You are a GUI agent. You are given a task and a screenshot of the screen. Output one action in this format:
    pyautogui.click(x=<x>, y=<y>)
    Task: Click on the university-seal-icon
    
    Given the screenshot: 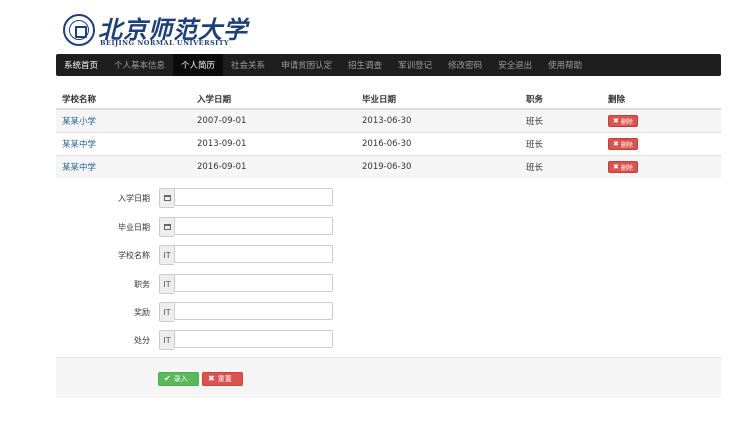 What is the action you would take?
    pyautogui.click(x=79, y=30)
    